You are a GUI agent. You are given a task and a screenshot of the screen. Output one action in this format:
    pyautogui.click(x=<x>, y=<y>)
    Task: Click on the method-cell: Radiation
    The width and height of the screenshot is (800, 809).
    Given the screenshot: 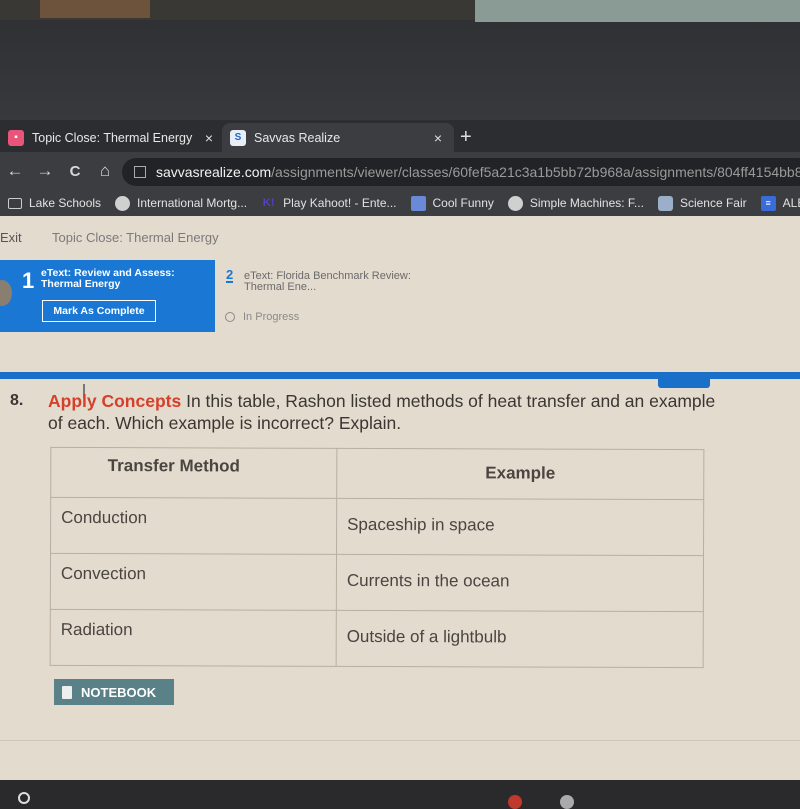 What is the action you would take?
    pyautogui.click(x=193, y=638)
    